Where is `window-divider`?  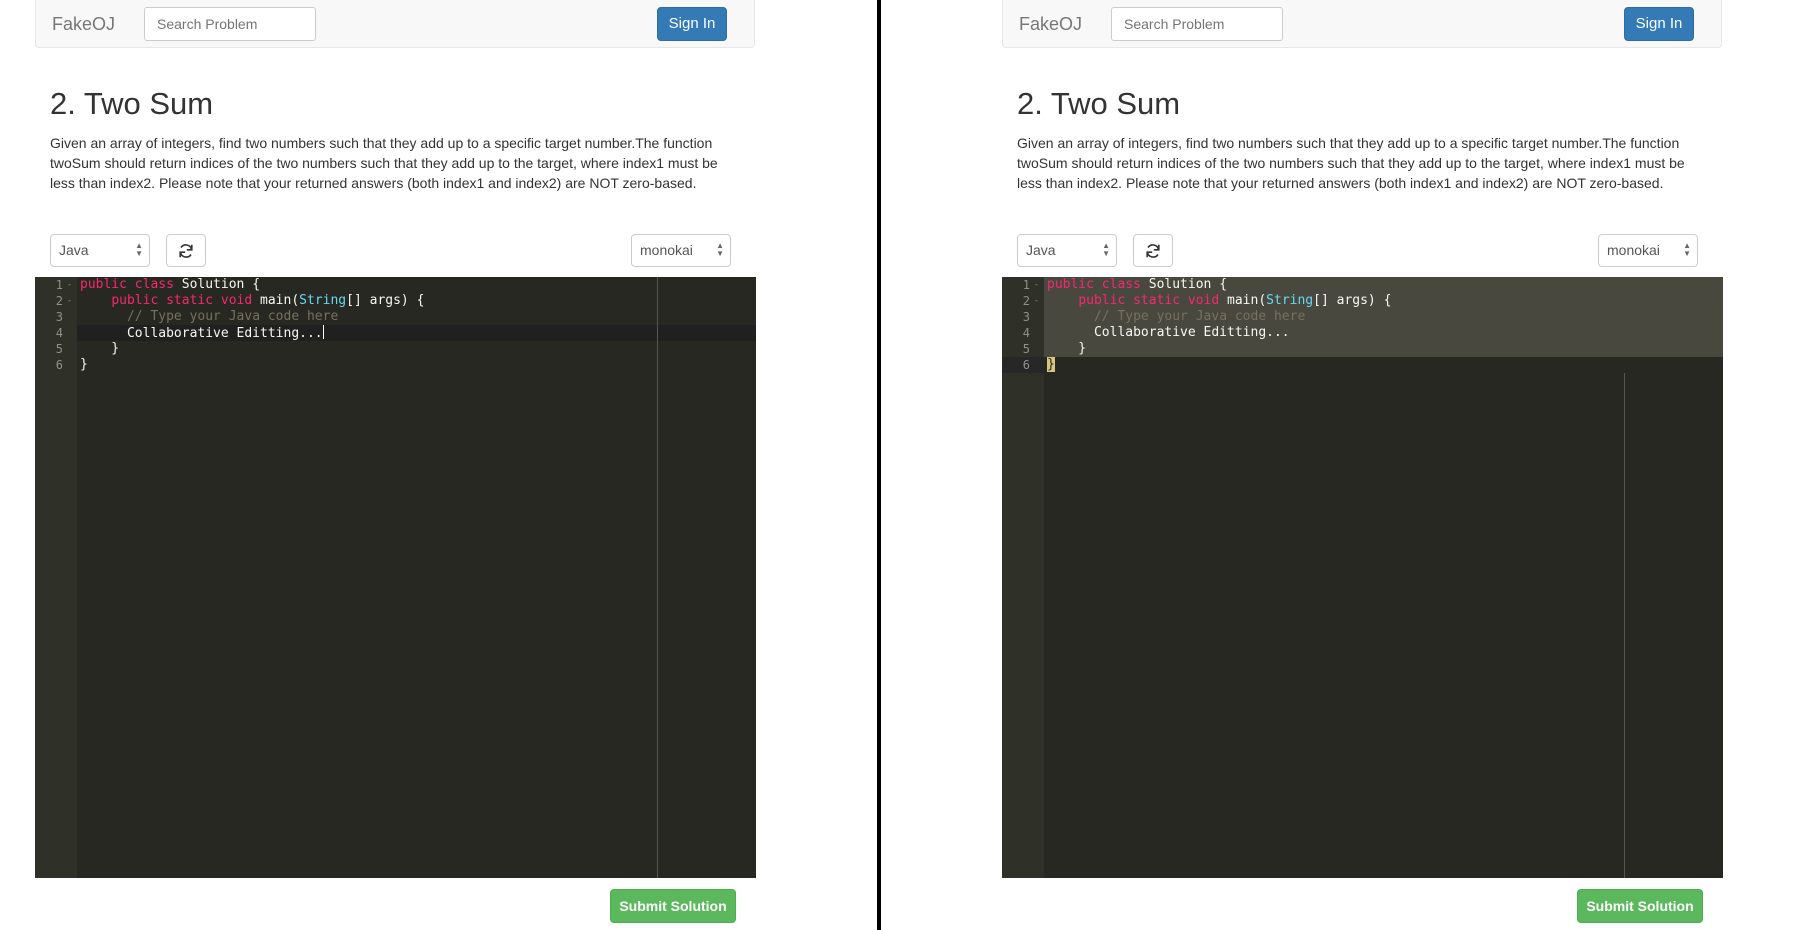
window-divider is located at coordinates (879, 465).